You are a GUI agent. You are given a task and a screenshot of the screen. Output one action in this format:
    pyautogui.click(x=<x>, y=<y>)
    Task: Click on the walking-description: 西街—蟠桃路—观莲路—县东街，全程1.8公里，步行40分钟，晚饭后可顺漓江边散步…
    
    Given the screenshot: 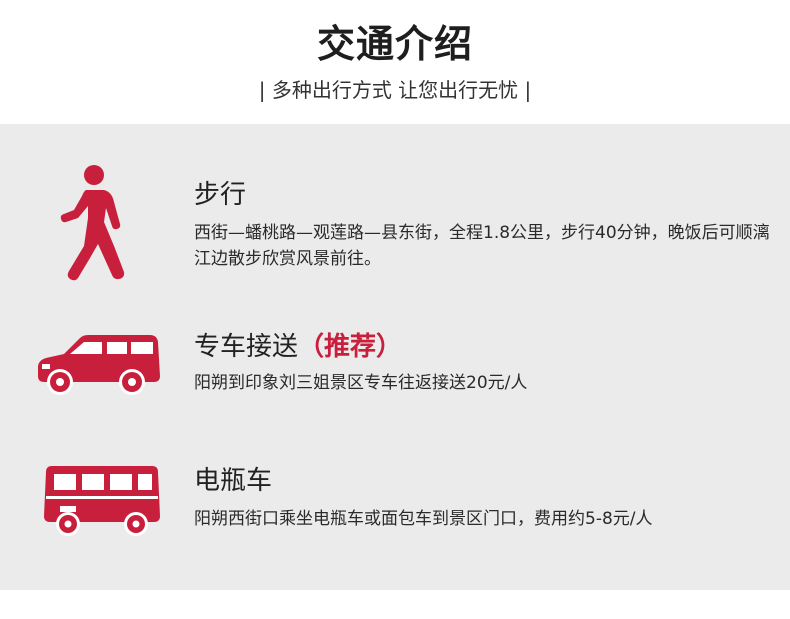 What is the action you would take?
    pyautogui.click(x=482, y=246)
    